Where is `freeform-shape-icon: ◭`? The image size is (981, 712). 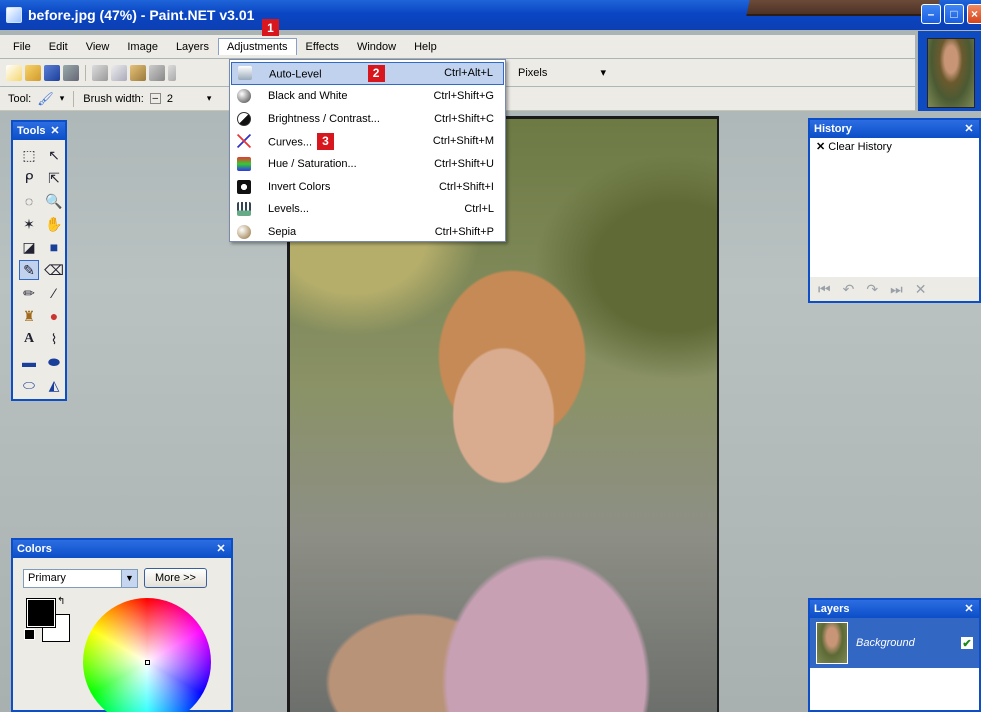
freeform-shape-icon: ◭ is located at coordinates (54, 385).